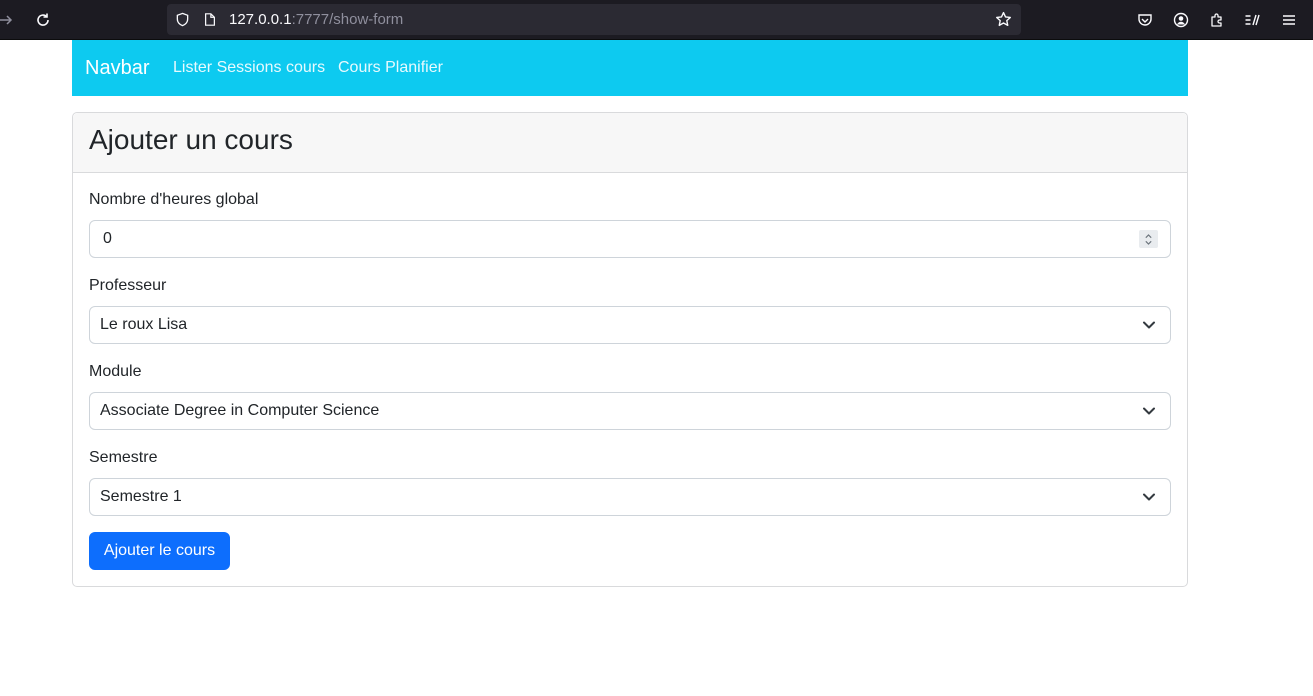  I want to click on back-arrow-icon, so click(10, 20).